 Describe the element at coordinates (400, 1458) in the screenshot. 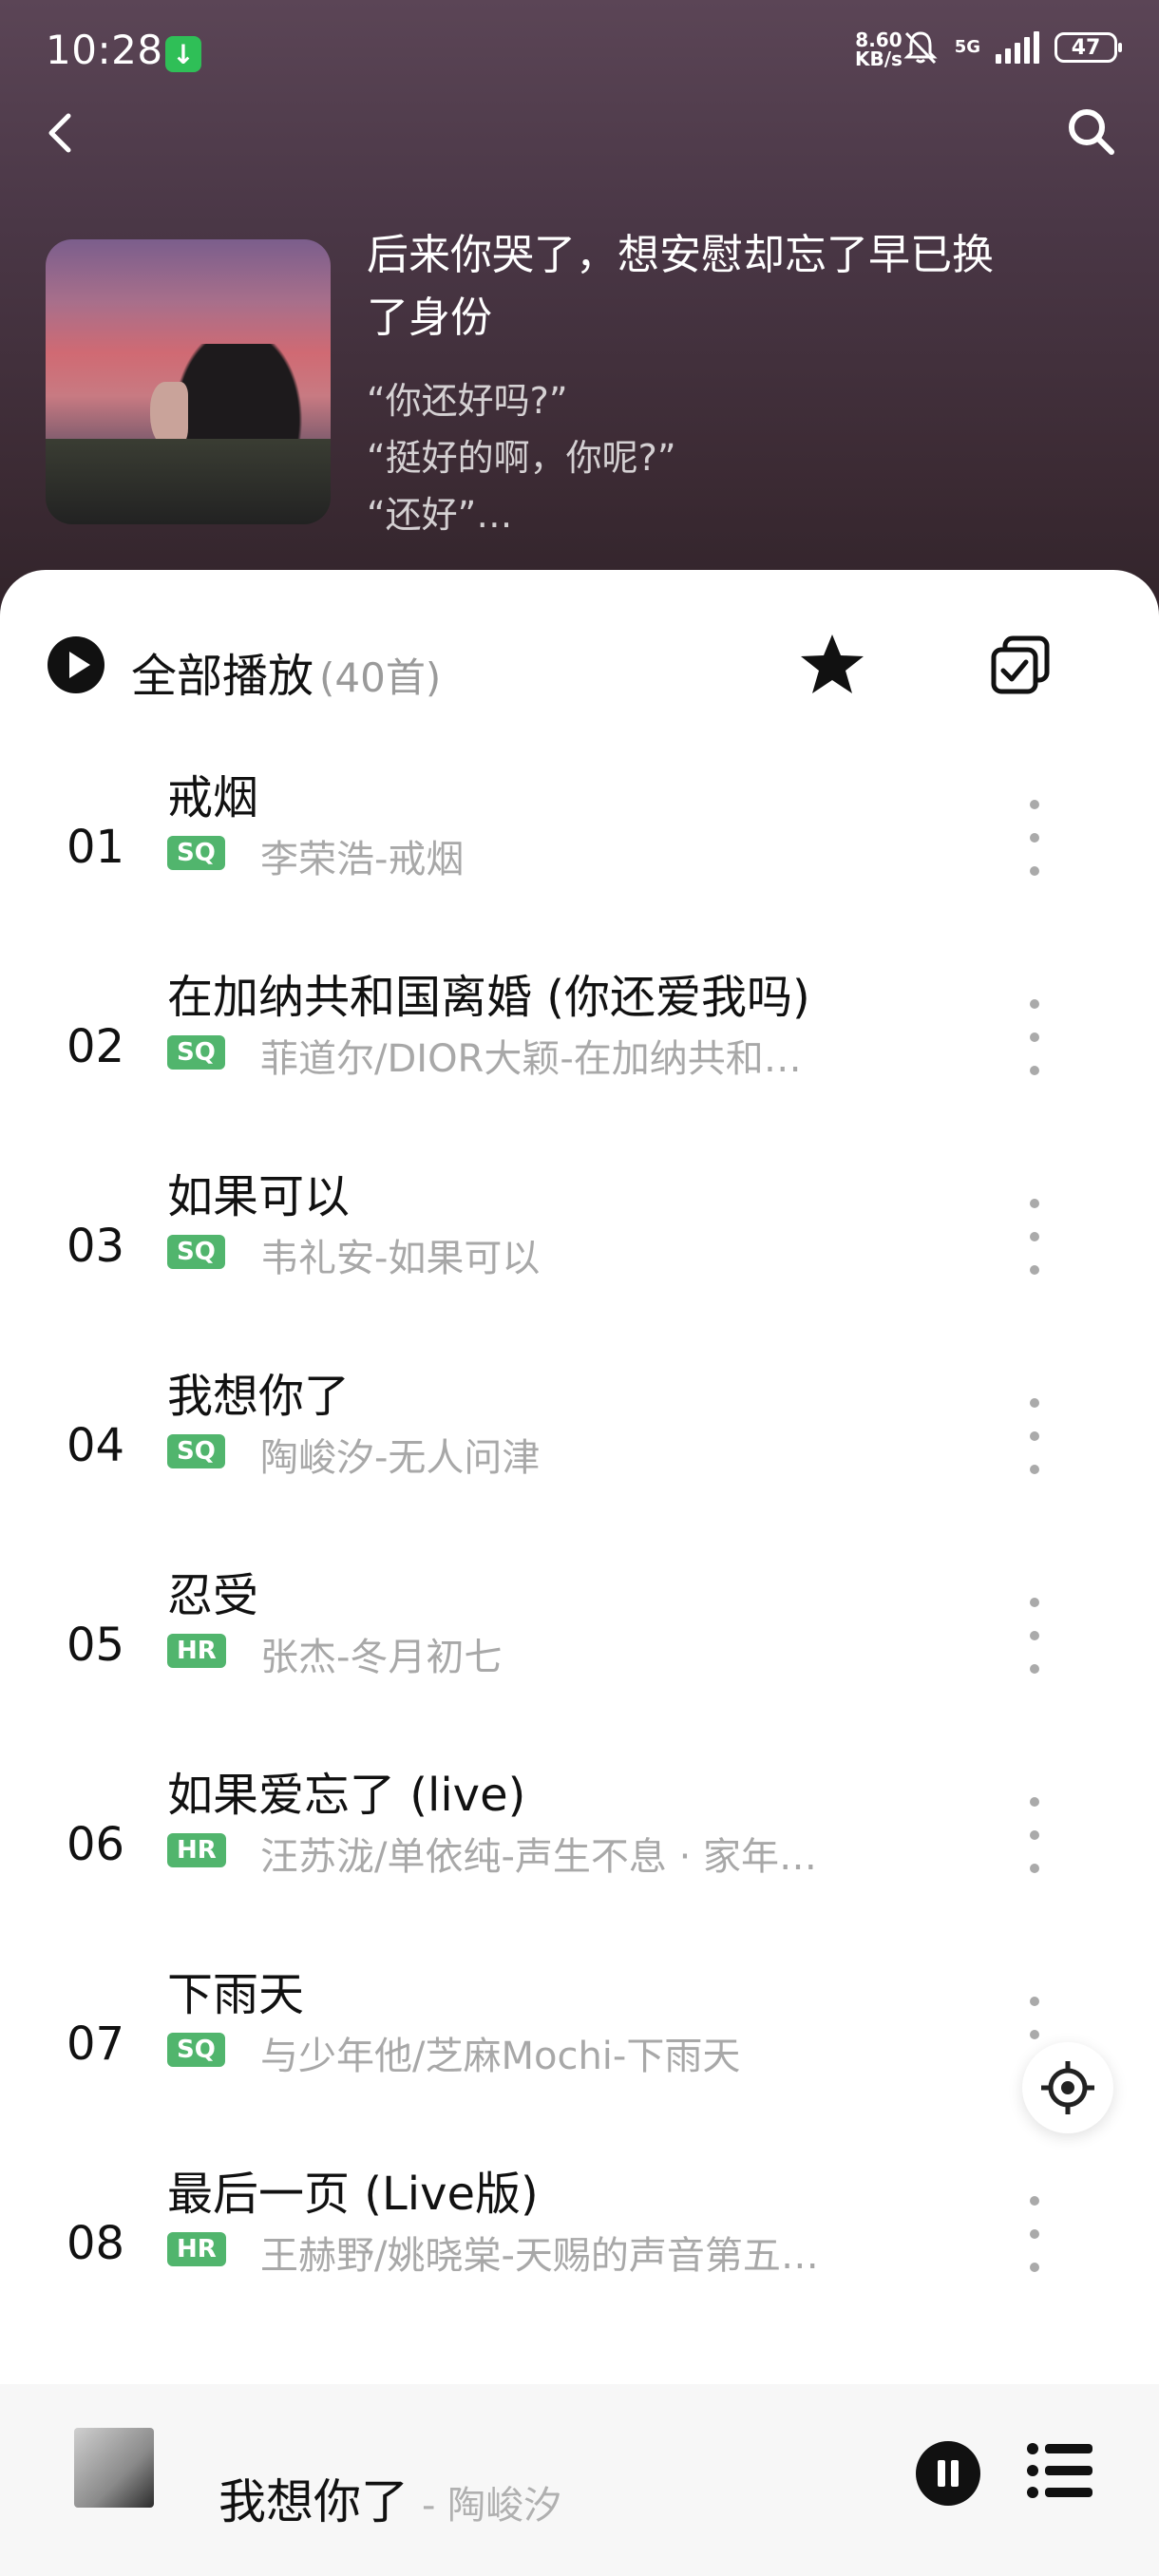

I see `song-artist-album: 陶峻汐-无人问津` at that location.